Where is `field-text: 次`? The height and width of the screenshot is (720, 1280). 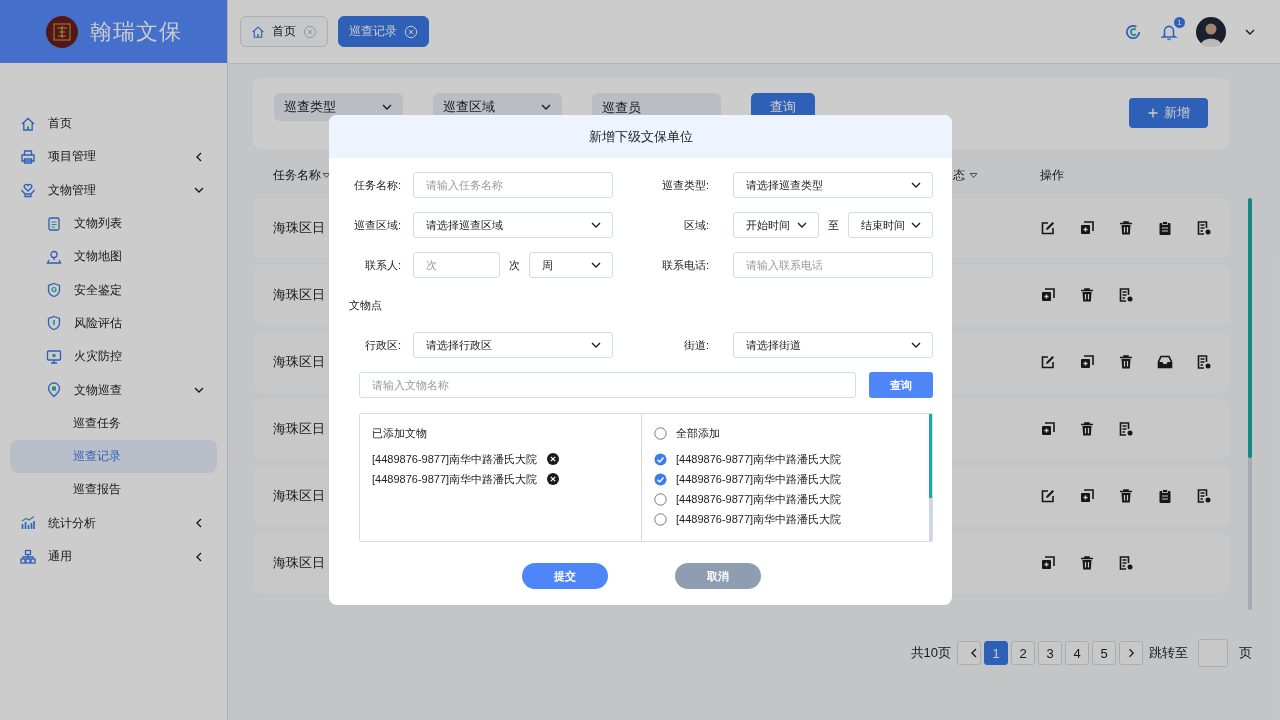 field-text: 次 is located at coordinates (514, 265).